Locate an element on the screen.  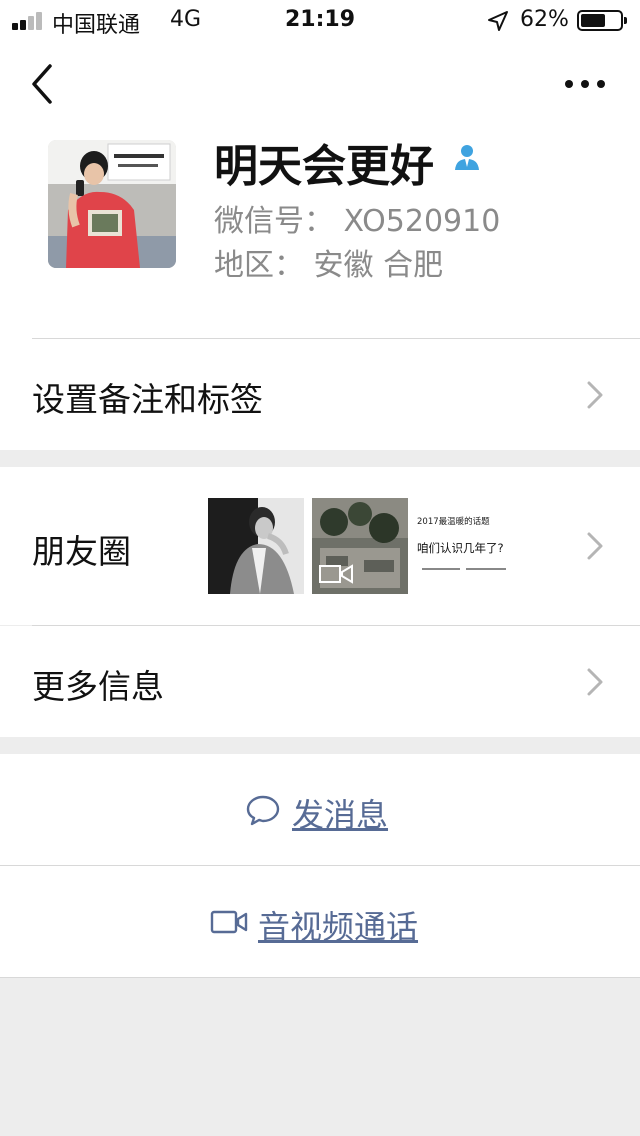
profile-name: 明天会更好 is located at coordinates (324, 166).